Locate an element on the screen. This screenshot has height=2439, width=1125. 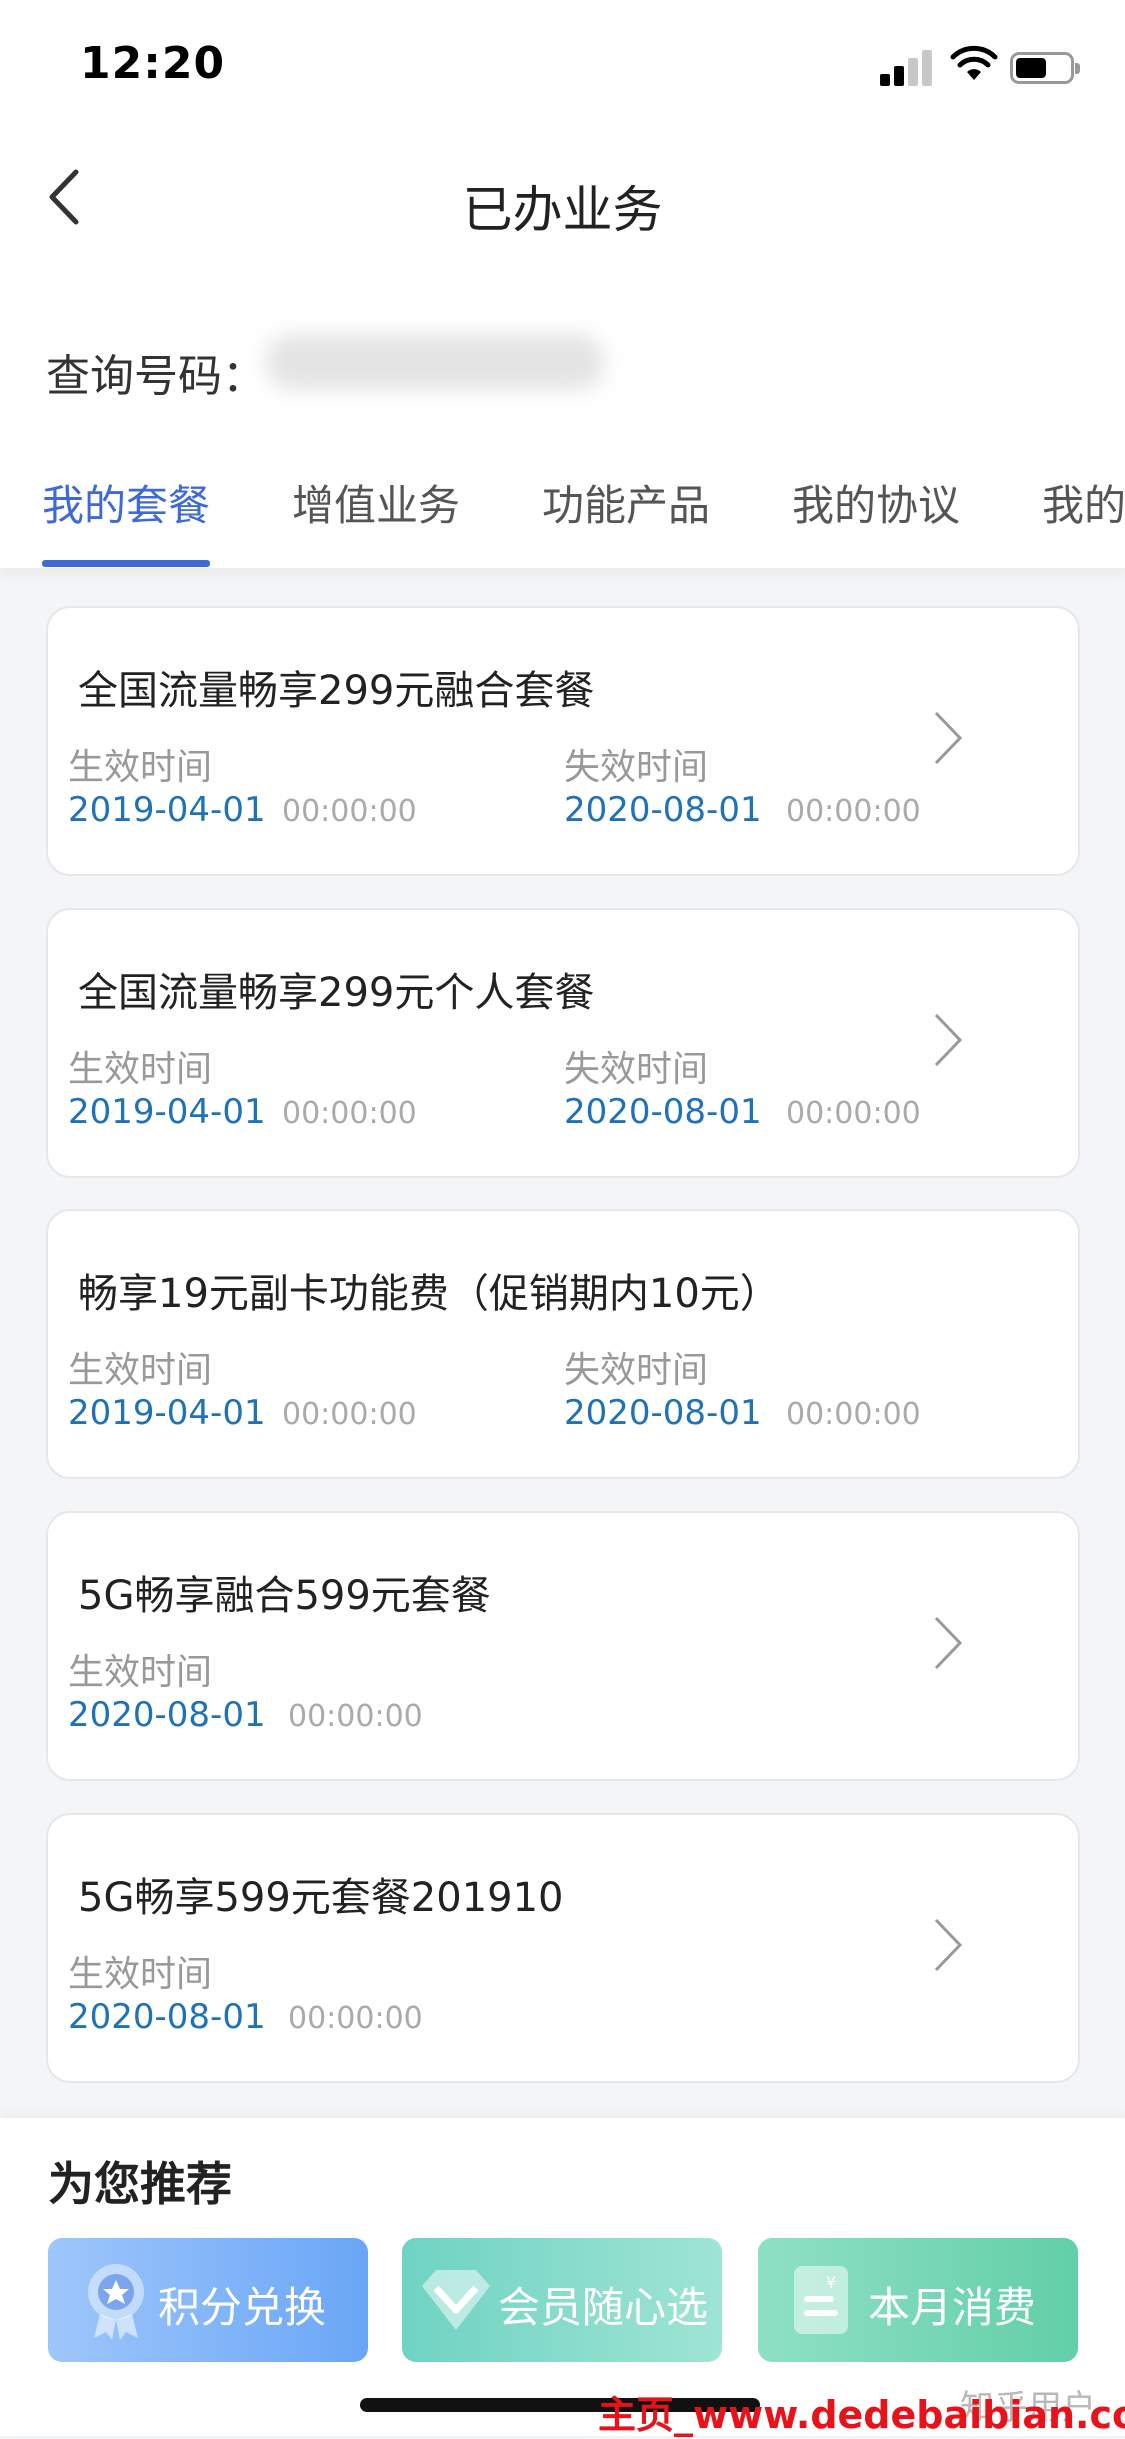
tab-more: 我的 is located at coordinates (1083, 502).